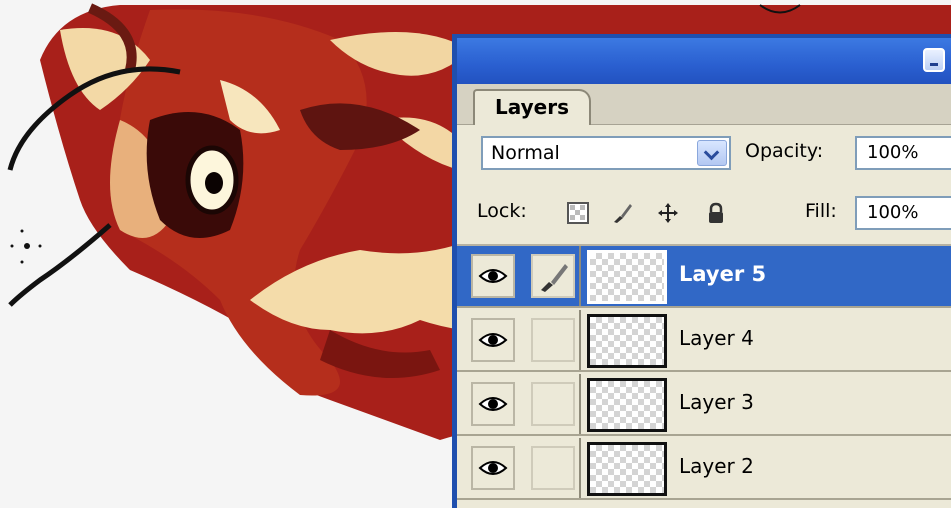 Image resolution: width=951 pixels, height=508 pixels. I want to click on fill-value: 100%, so click(893, 212).